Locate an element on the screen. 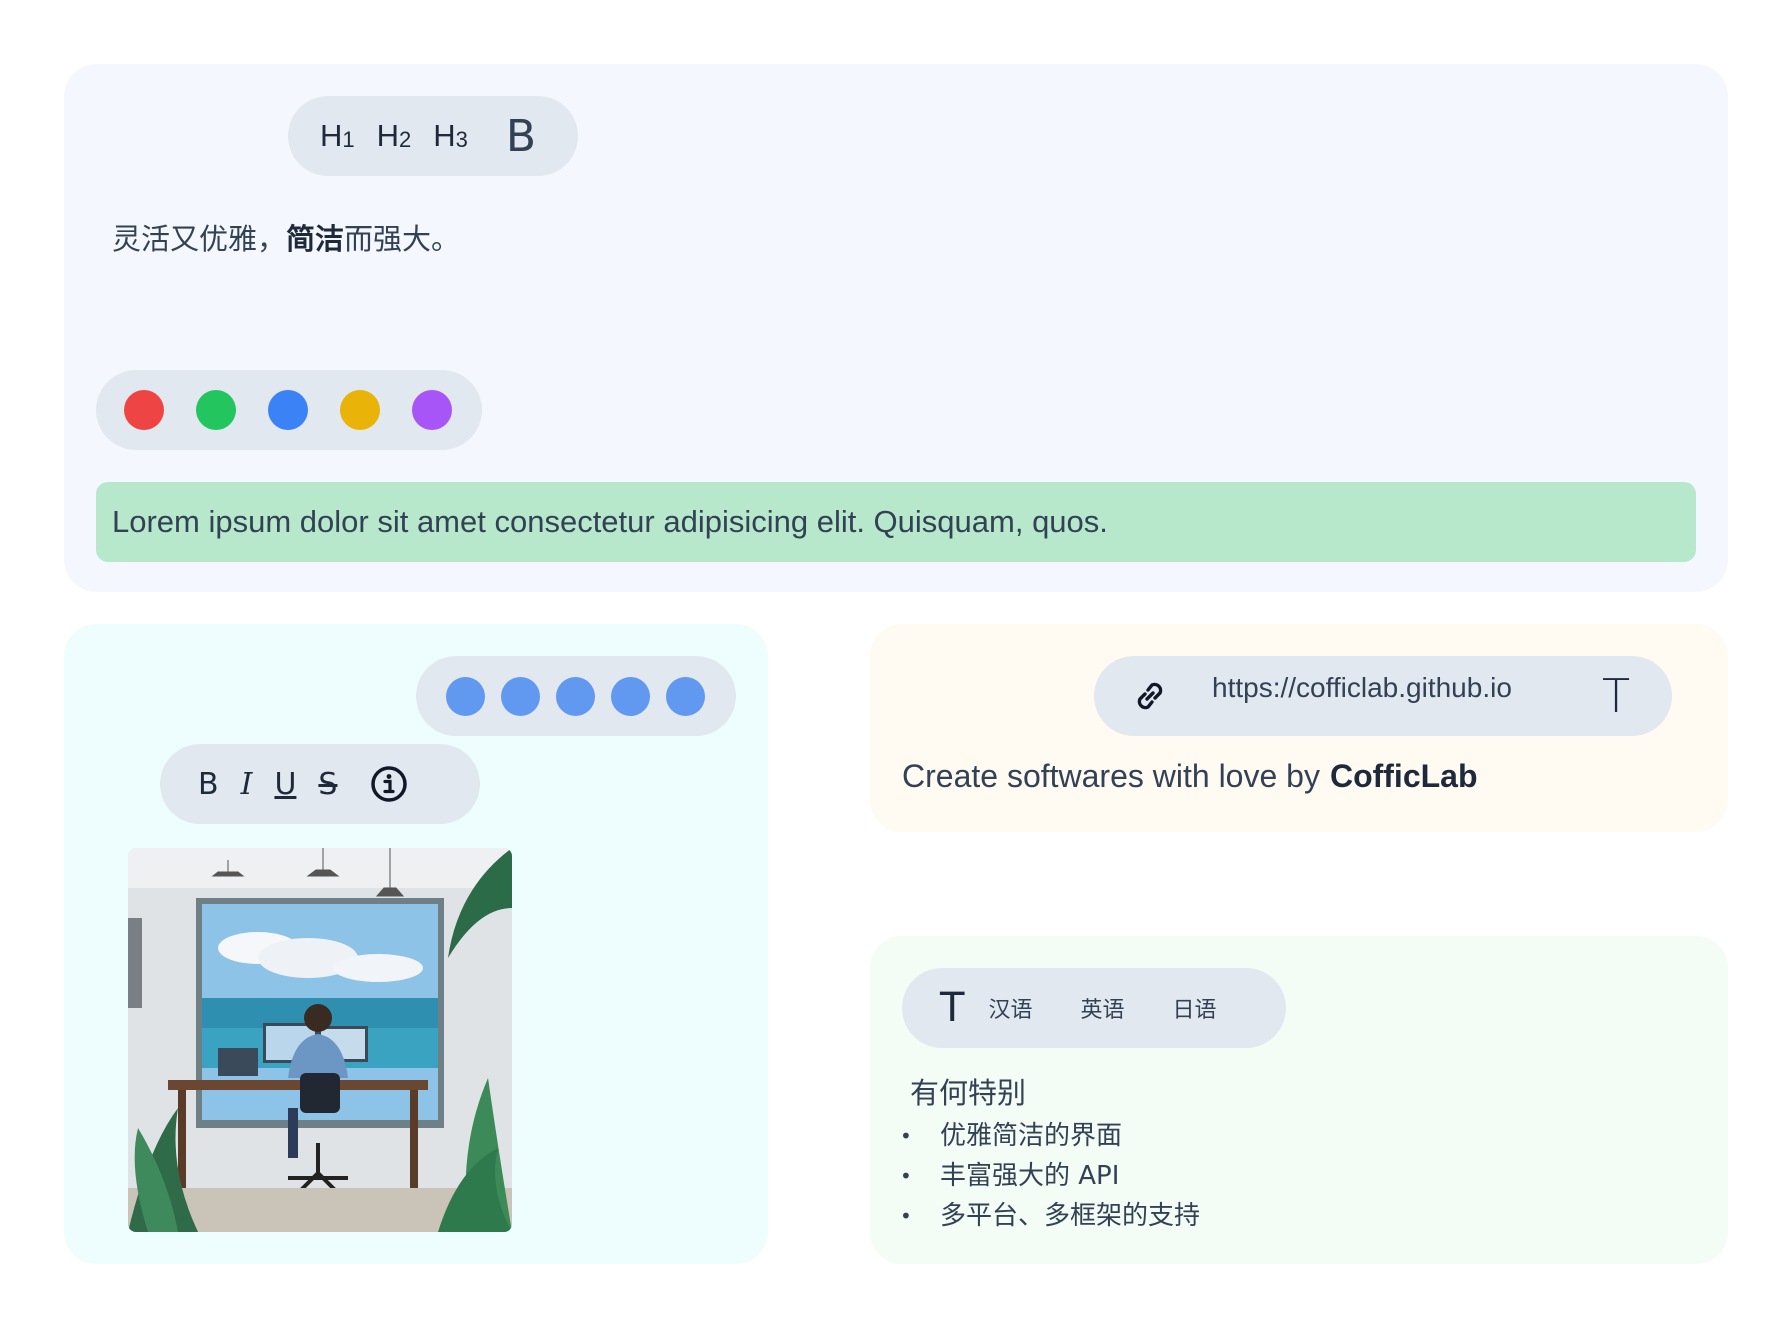  office-illustration-image is located at coordinates (320, 1040).